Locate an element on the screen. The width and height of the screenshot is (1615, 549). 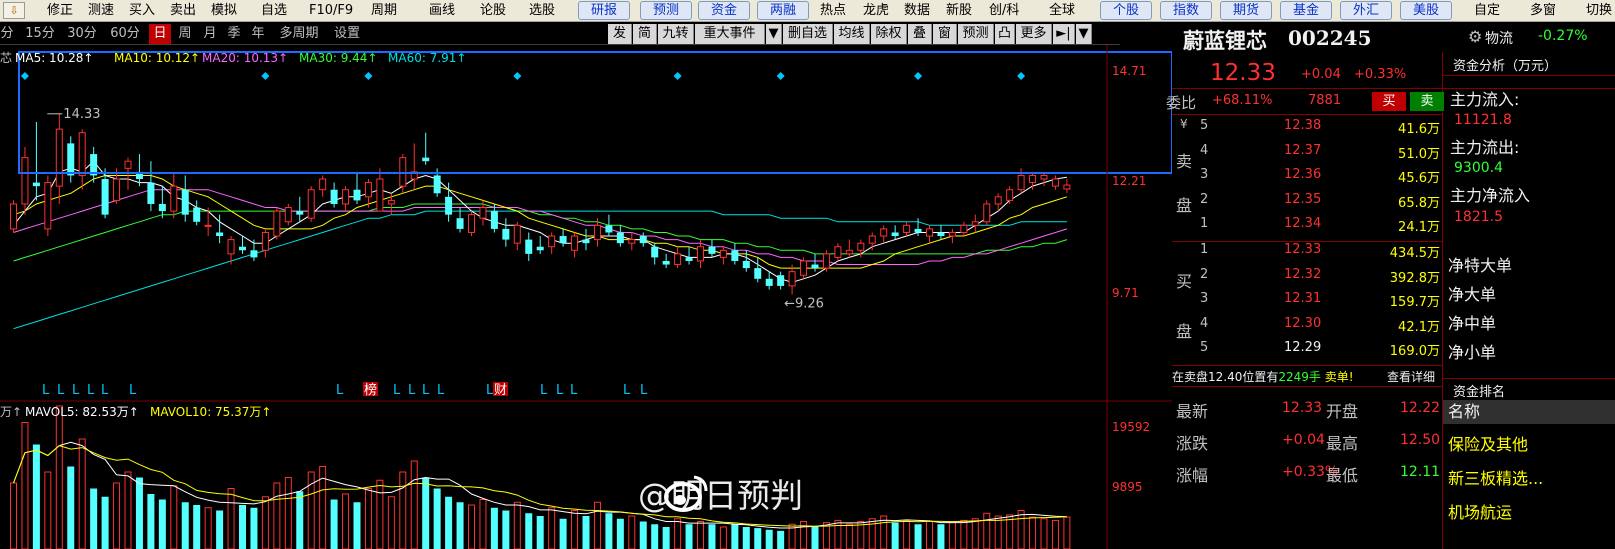
menu-ipo: 新股 is located at coordinates (959, 11).